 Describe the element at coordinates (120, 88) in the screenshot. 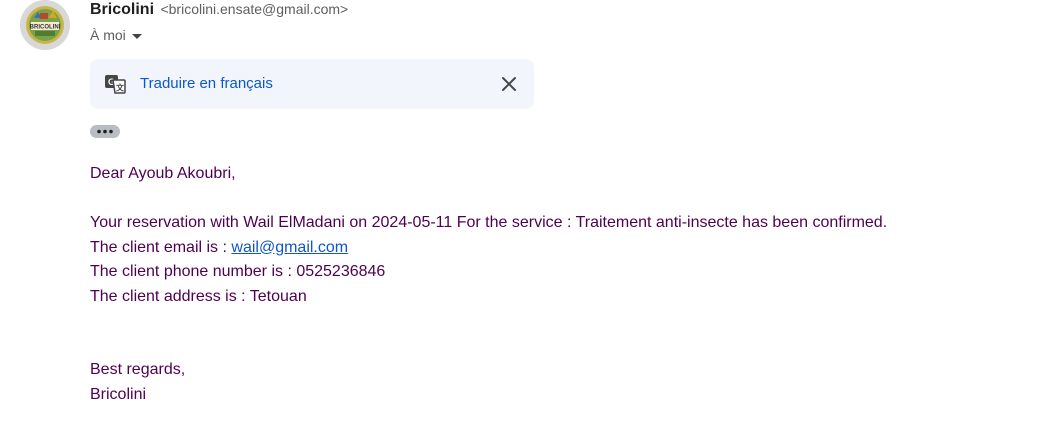

I see `svg-text: 文` at that location.